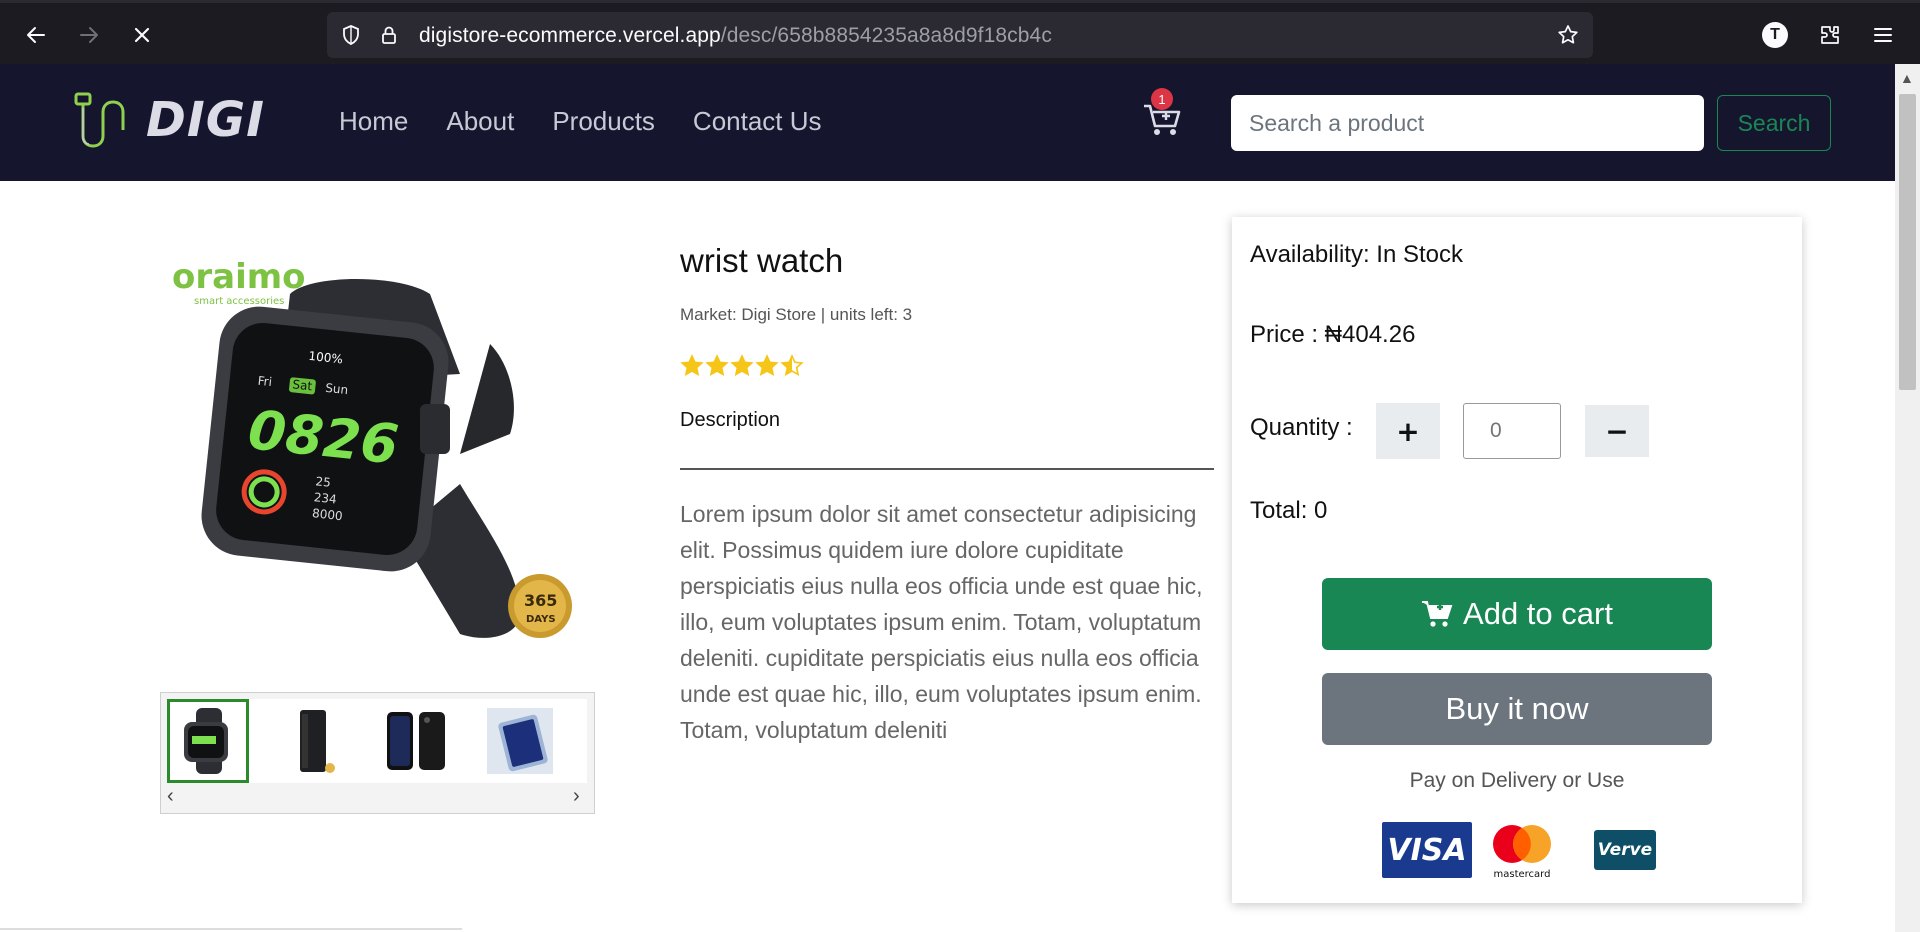  What do you see at coordinates (1289, 510) in the screenshot?
I see `total-text: Total: 0` at bounding box center [1289, 510].